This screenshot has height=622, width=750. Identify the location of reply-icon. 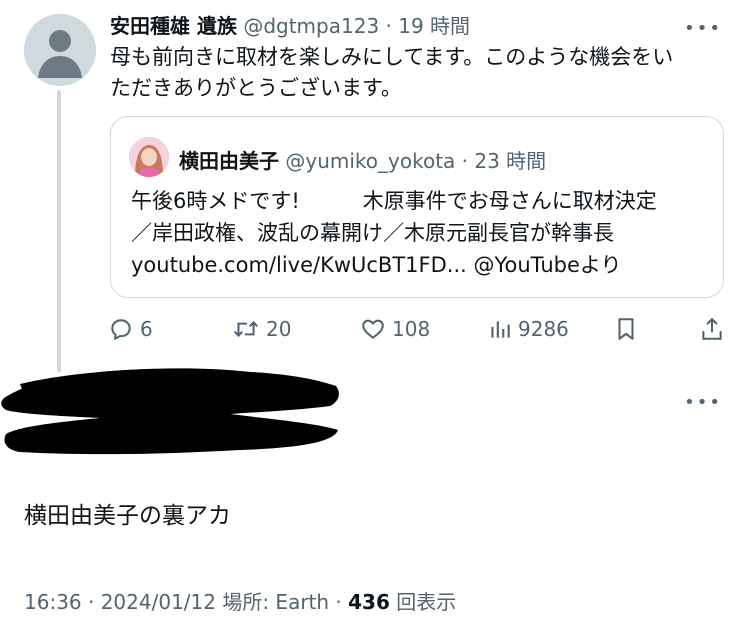
(121, 329).